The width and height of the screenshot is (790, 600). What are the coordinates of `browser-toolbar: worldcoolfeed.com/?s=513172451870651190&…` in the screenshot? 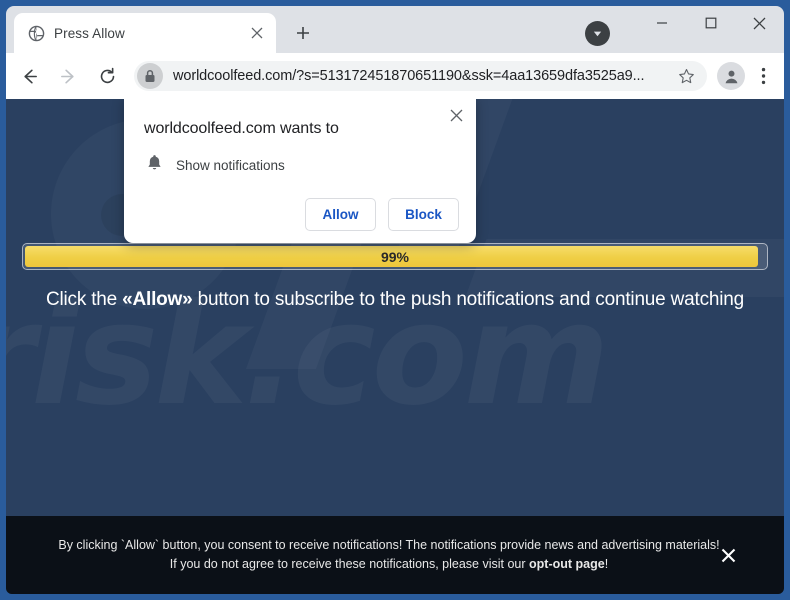 It's located at (395, 76).